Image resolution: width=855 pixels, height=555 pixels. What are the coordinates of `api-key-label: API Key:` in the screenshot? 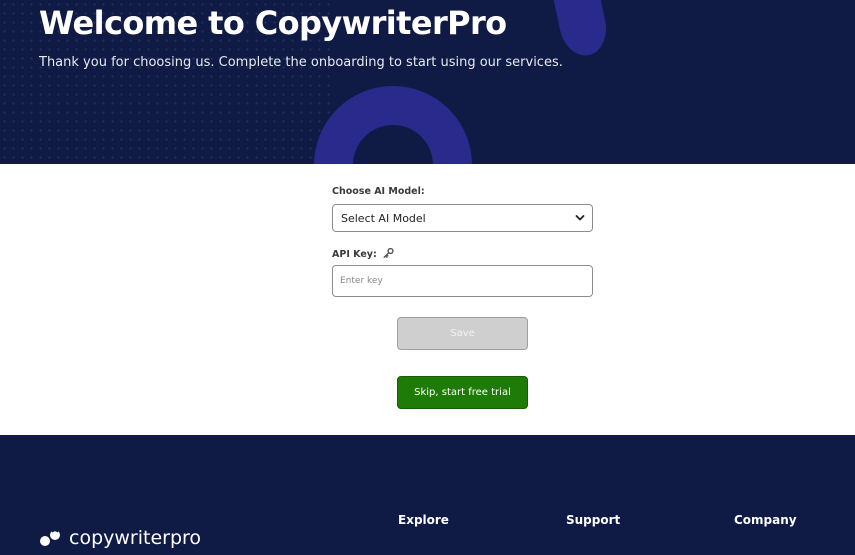 It's located at (363, 254).